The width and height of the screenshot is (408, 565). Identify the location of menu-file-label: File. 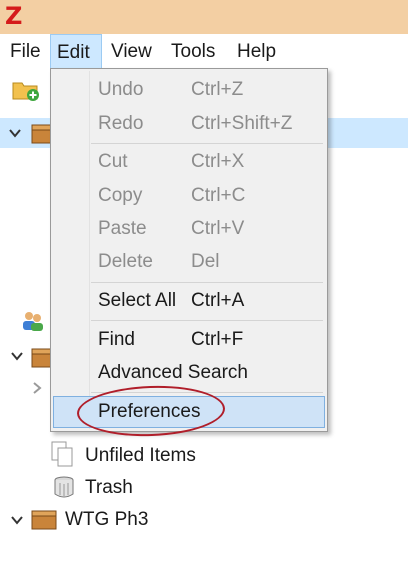
(25, 51).